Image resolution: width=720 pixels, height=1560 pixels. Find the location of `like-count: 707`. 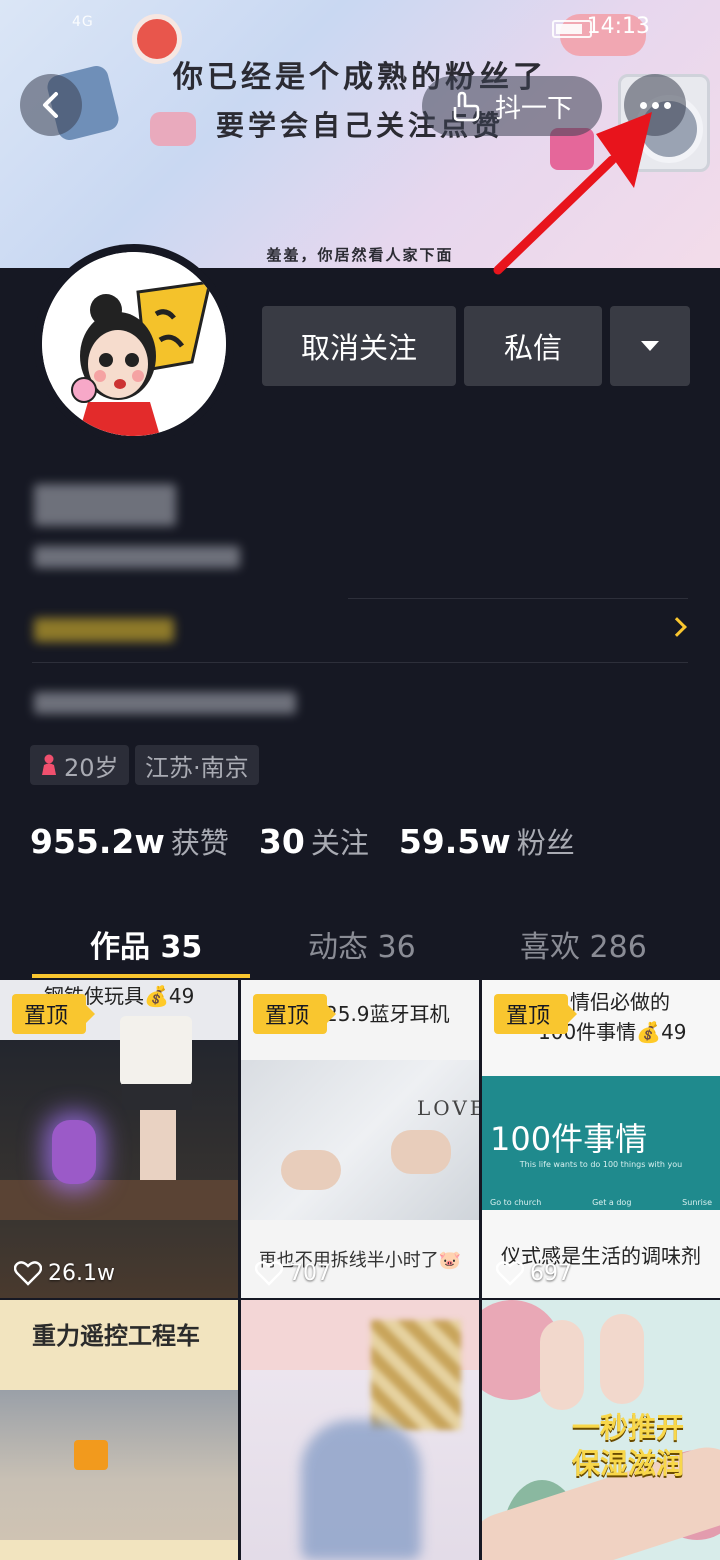

like-count: 707 is located at coordinates (310, 1273).